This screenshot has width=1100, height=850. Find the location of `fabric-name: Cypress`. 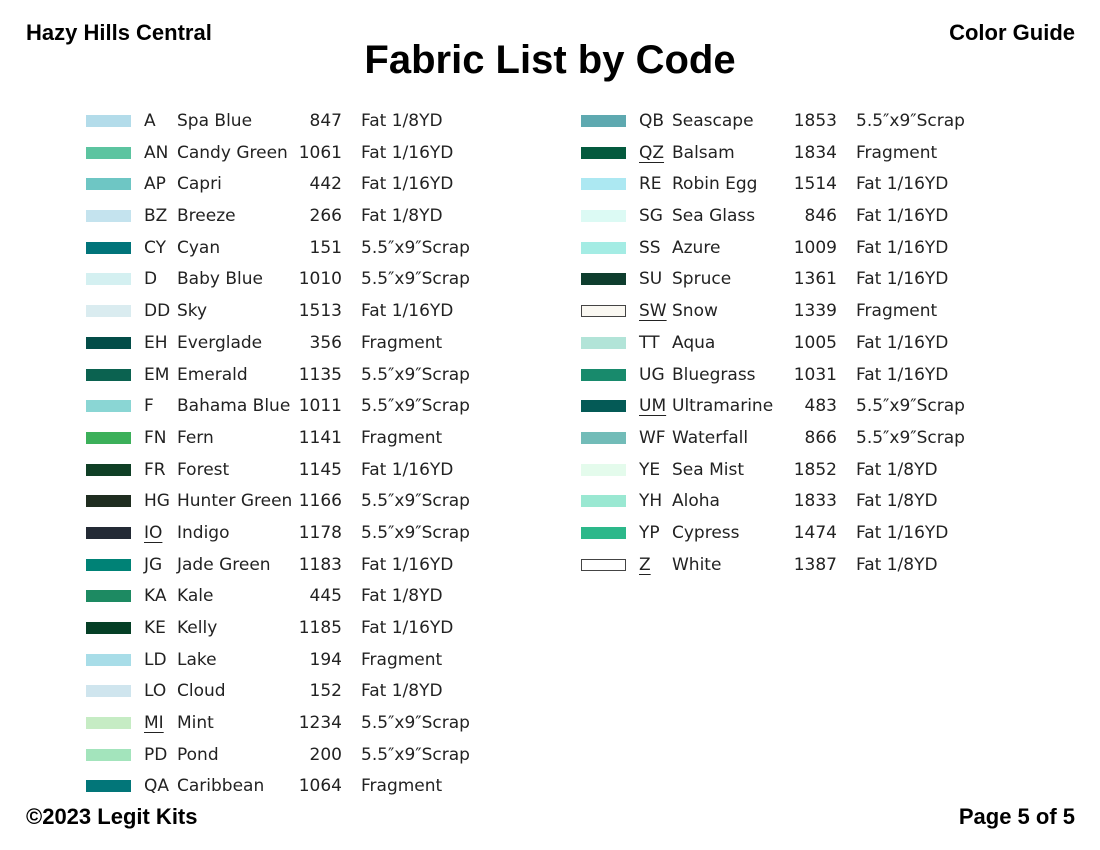

fabric-name: Cypress is located at coordinates (706, 532).